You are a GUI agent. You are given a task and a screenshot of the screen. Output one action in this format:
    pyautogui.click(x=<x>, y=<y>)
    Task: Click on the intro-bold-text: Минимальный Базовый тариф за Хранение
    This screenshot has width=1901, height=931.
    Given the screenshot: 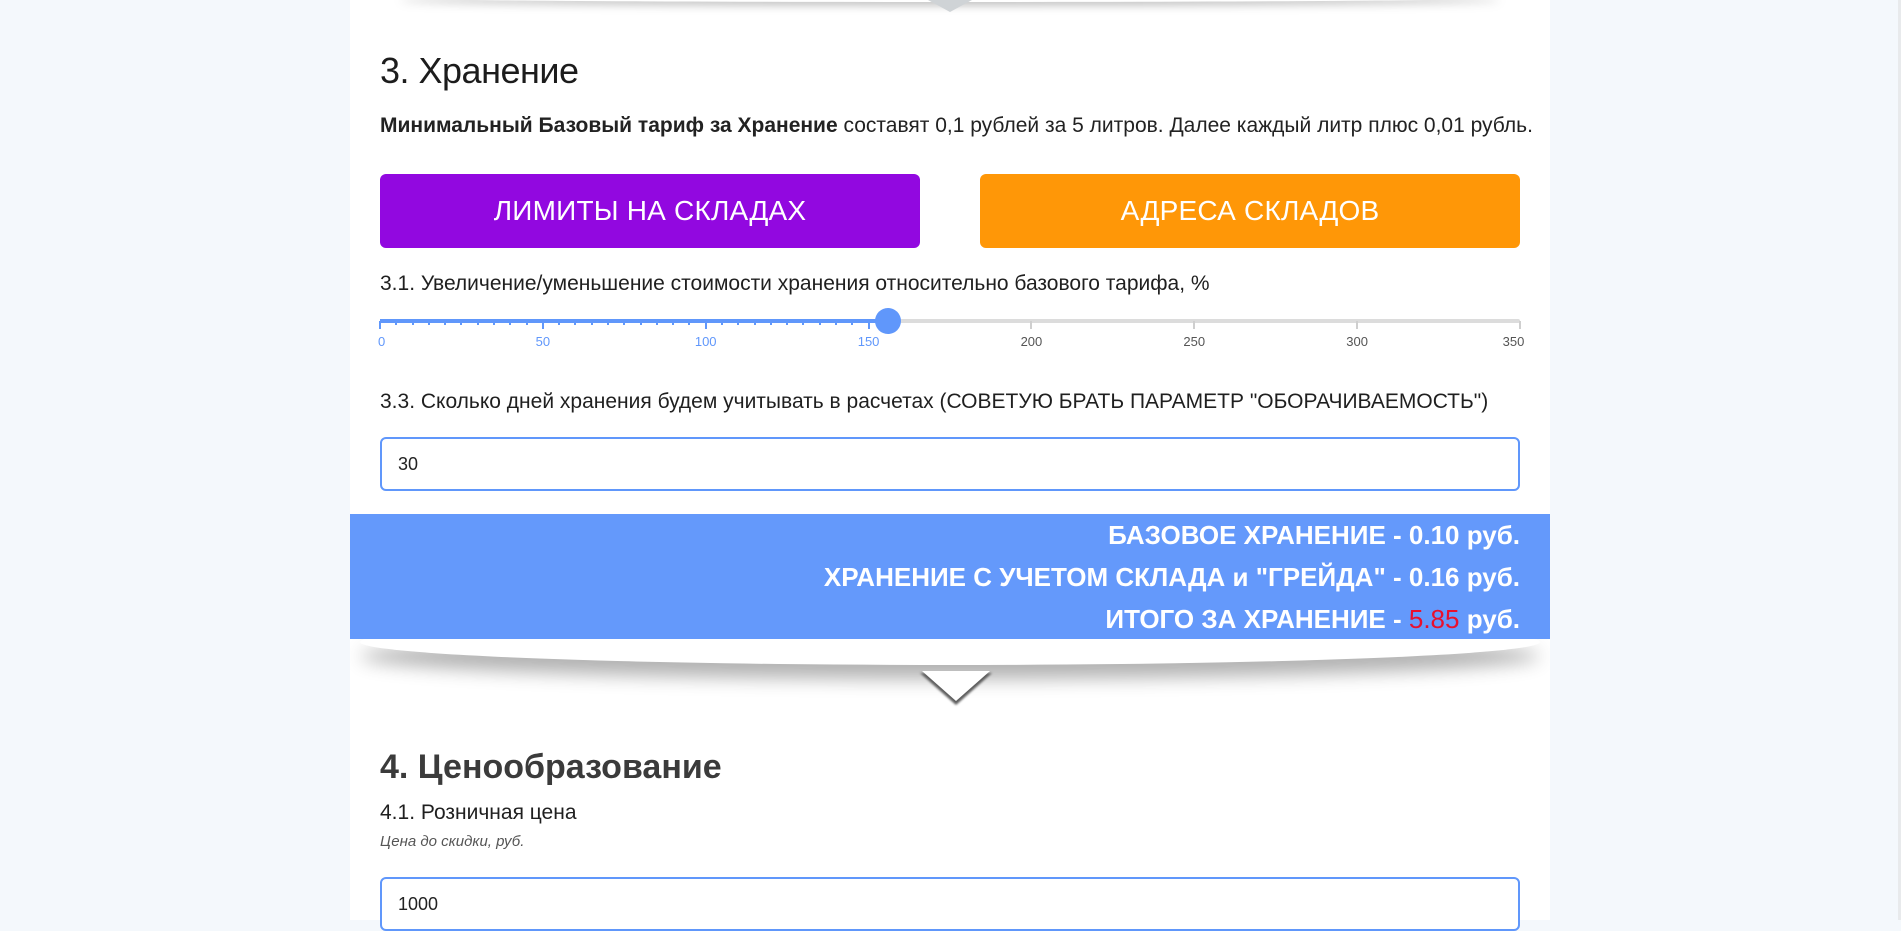 What is the action you would take?
    pyautogui.click(x=609, y=125)
    